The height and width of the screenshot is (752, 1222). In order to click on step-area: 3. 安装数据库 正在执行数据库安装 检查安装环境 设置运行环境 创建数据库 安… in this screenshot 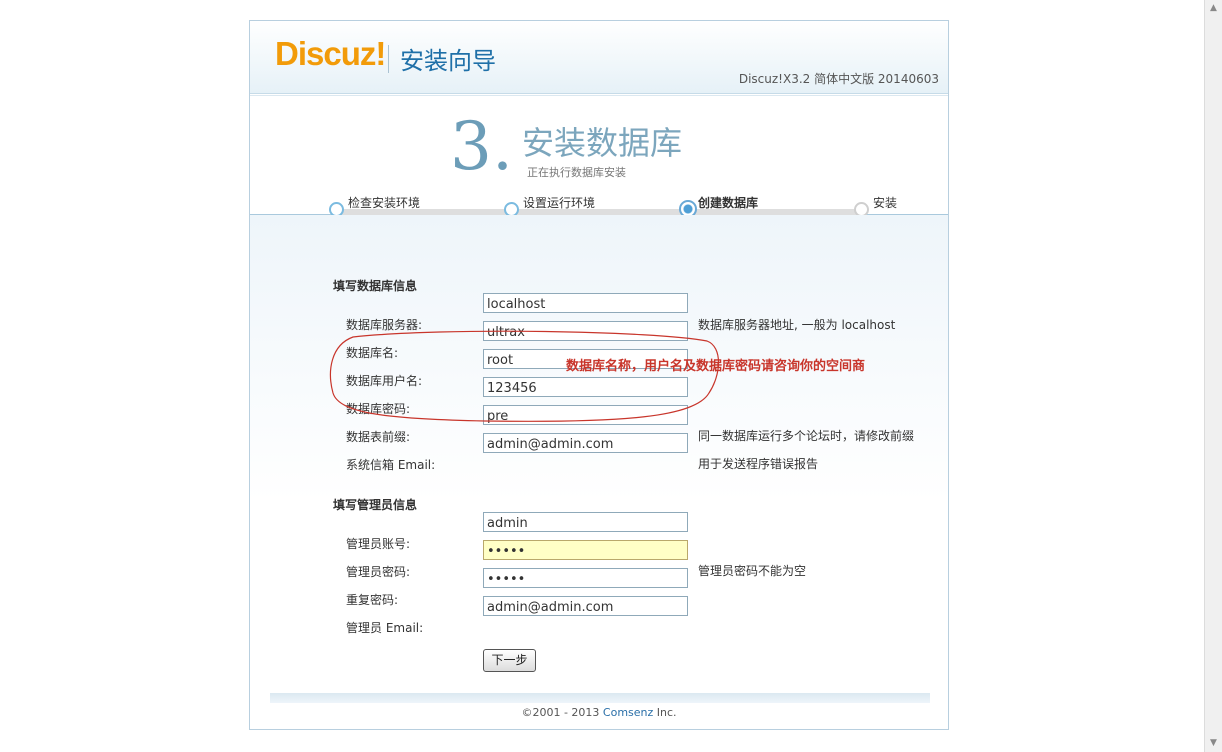, I will do `click(599, 157)`.